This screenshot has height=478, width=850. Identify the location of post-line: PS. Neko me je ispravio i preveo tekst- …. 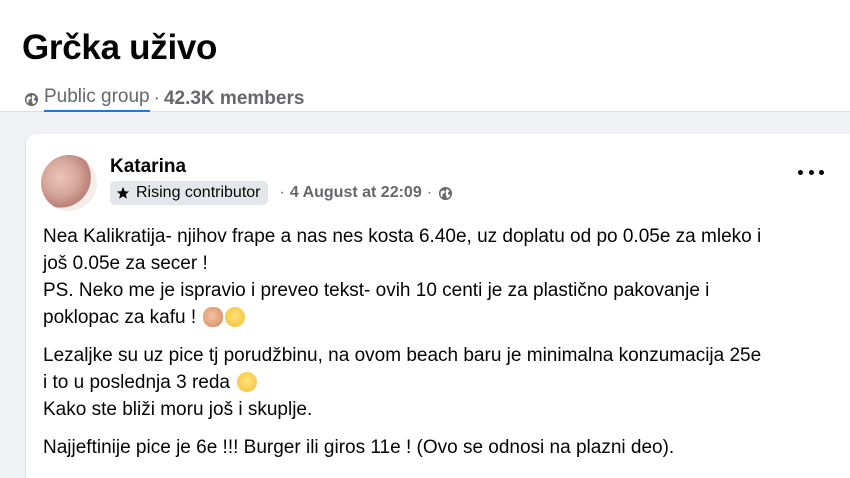
(376, 290).